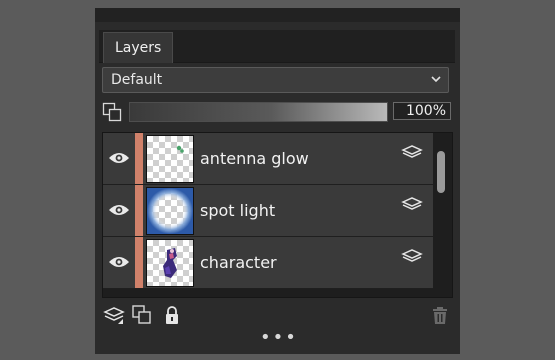 The width and height of the screenshot is (555, 360). I want to click on blend-mode-value: Default, so click(137, 80).